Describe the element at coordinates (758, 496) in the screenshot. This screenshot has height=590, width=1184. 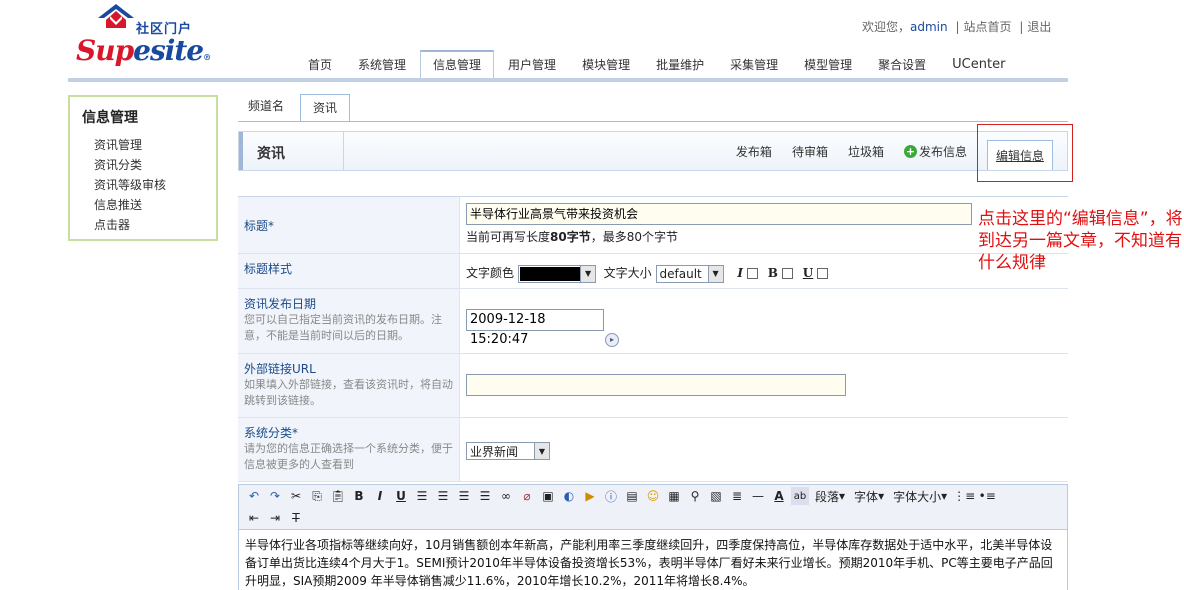
I see `horizontal-rule-icon: —` at that location.